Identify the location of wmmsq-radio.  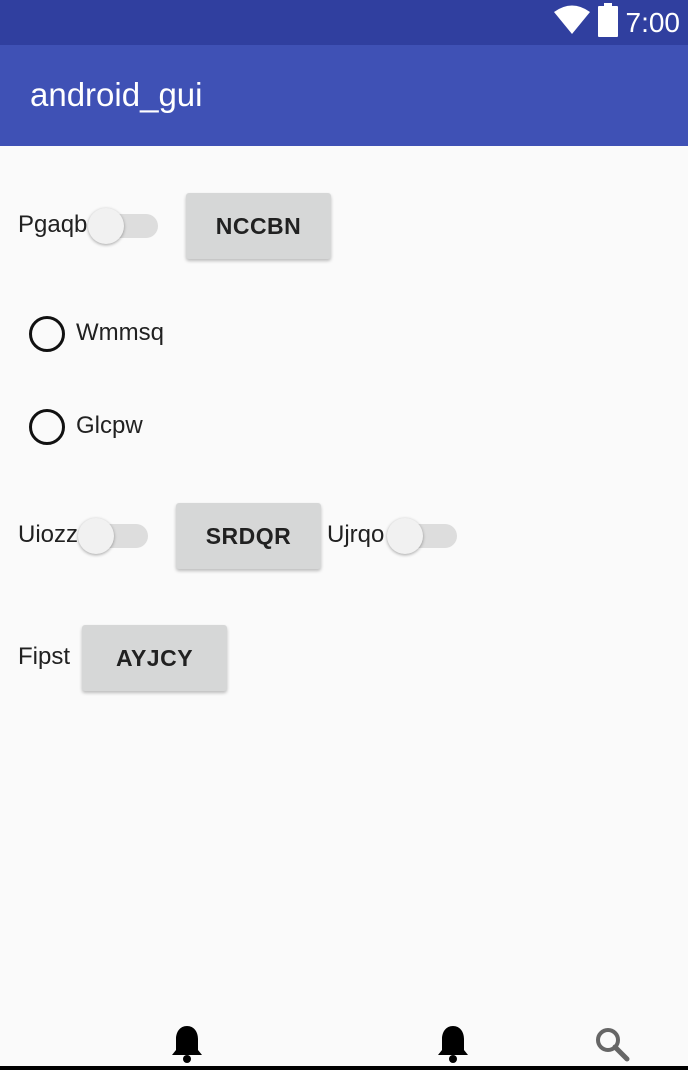
(47, 334).